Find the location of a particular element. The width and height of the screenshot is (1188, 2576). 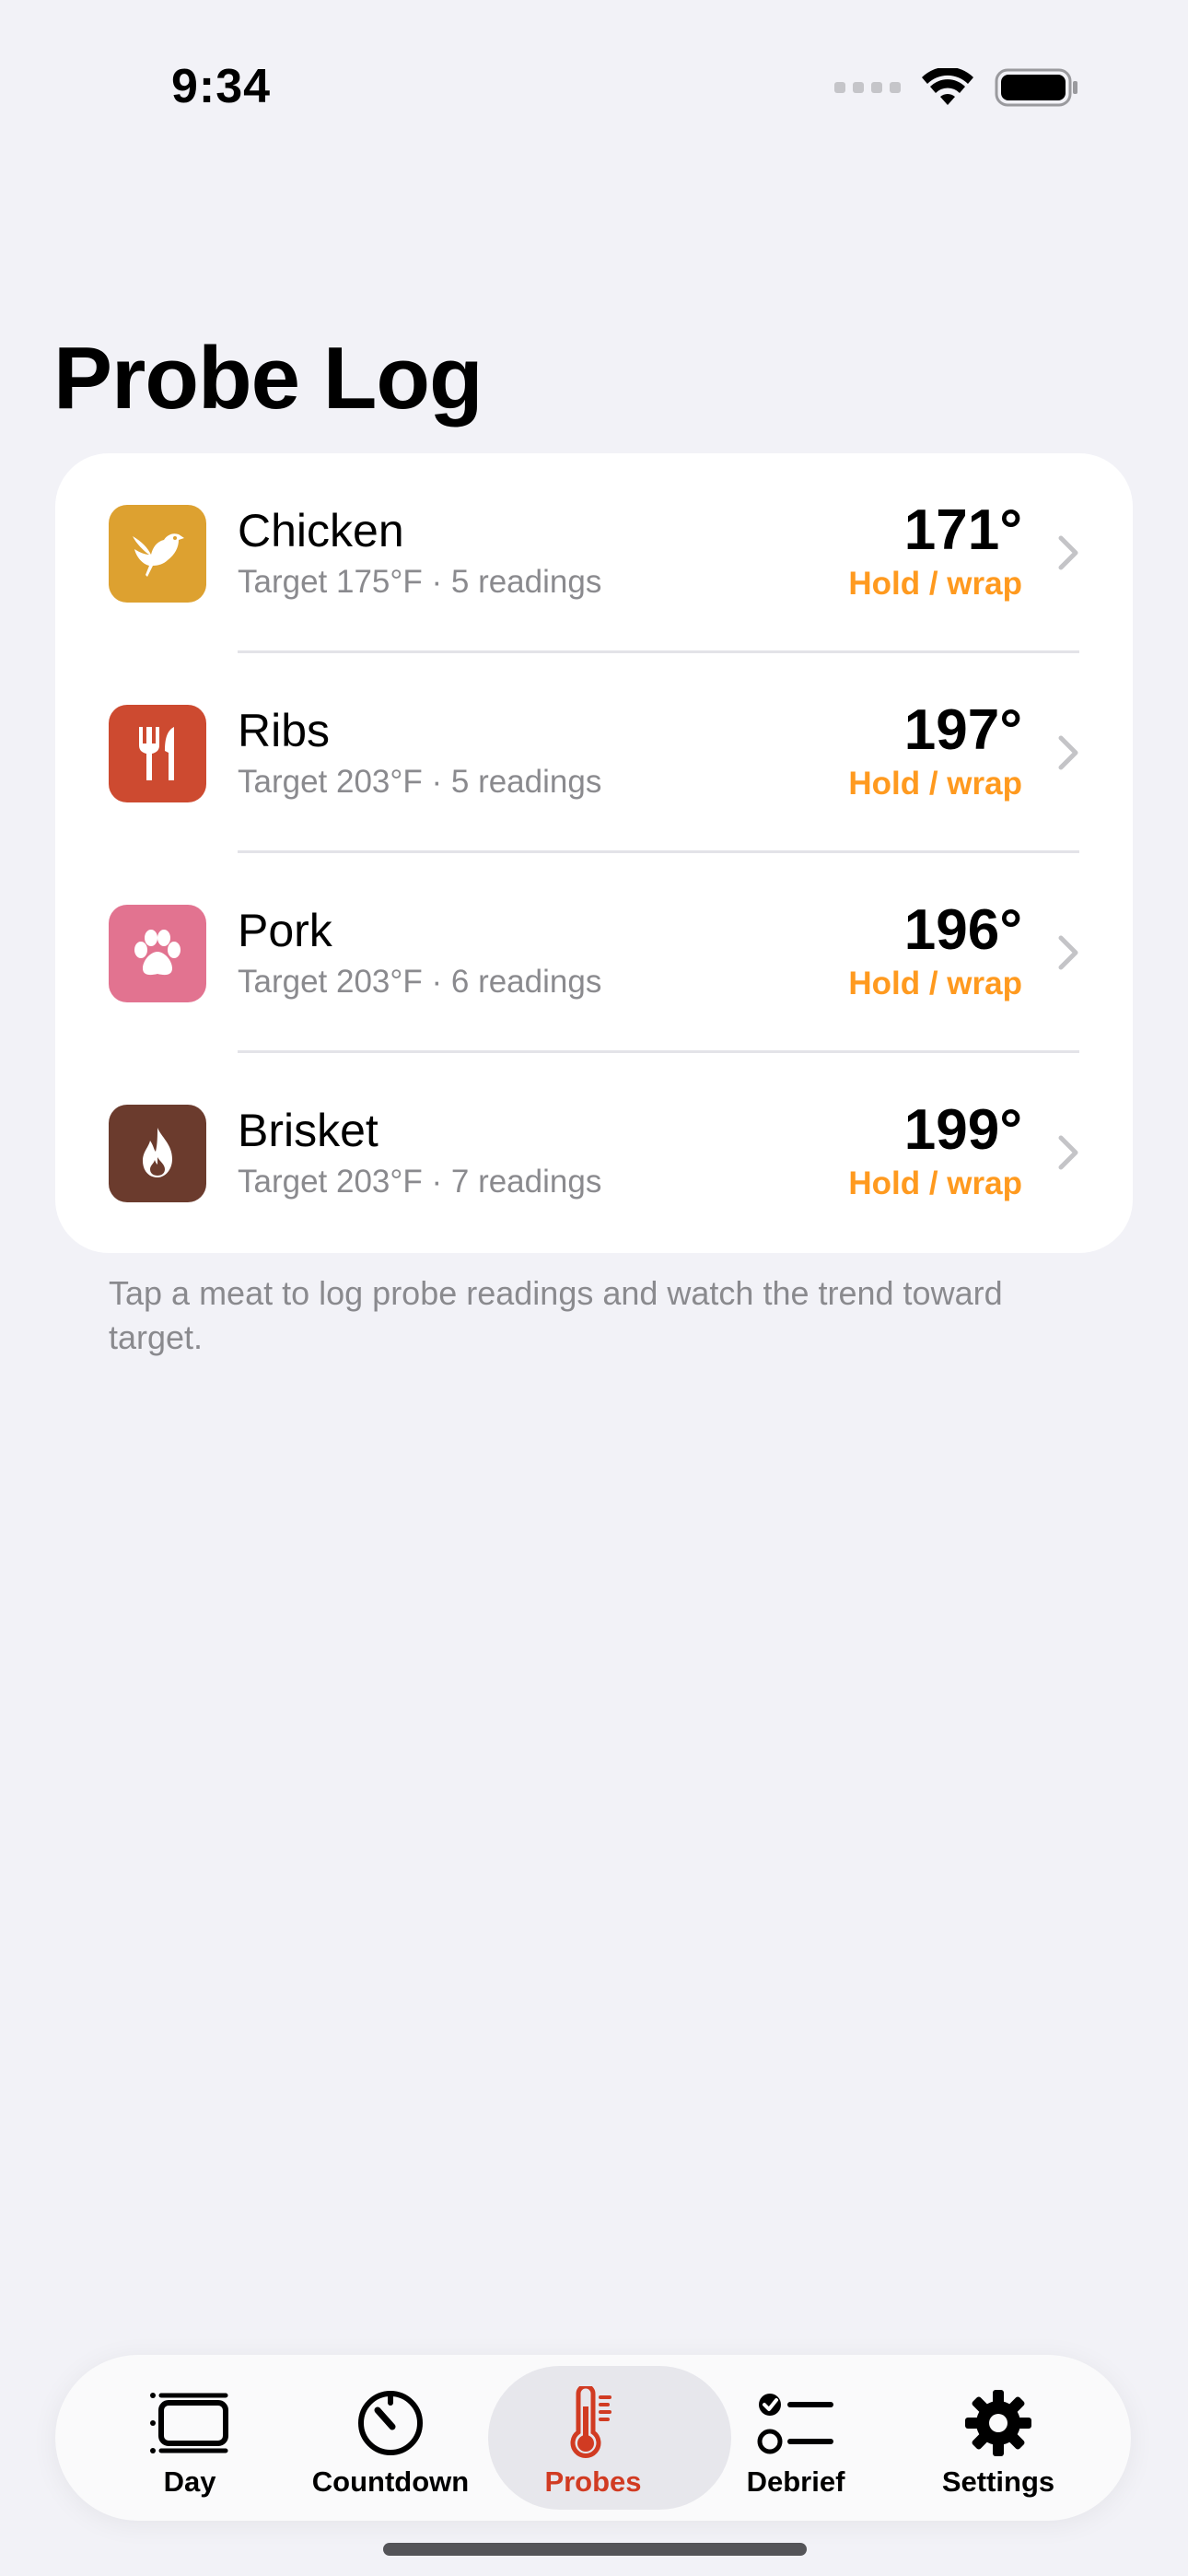

meat-name: Chicken is located at coordinates (321, 530).